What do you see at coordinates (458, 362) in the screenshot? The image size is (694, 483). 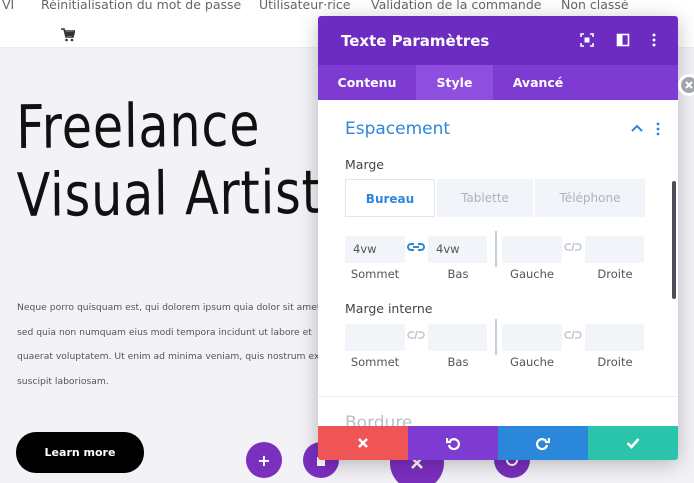 I see `padding-bottom-label: Bas` at bounding box center [458, 362].